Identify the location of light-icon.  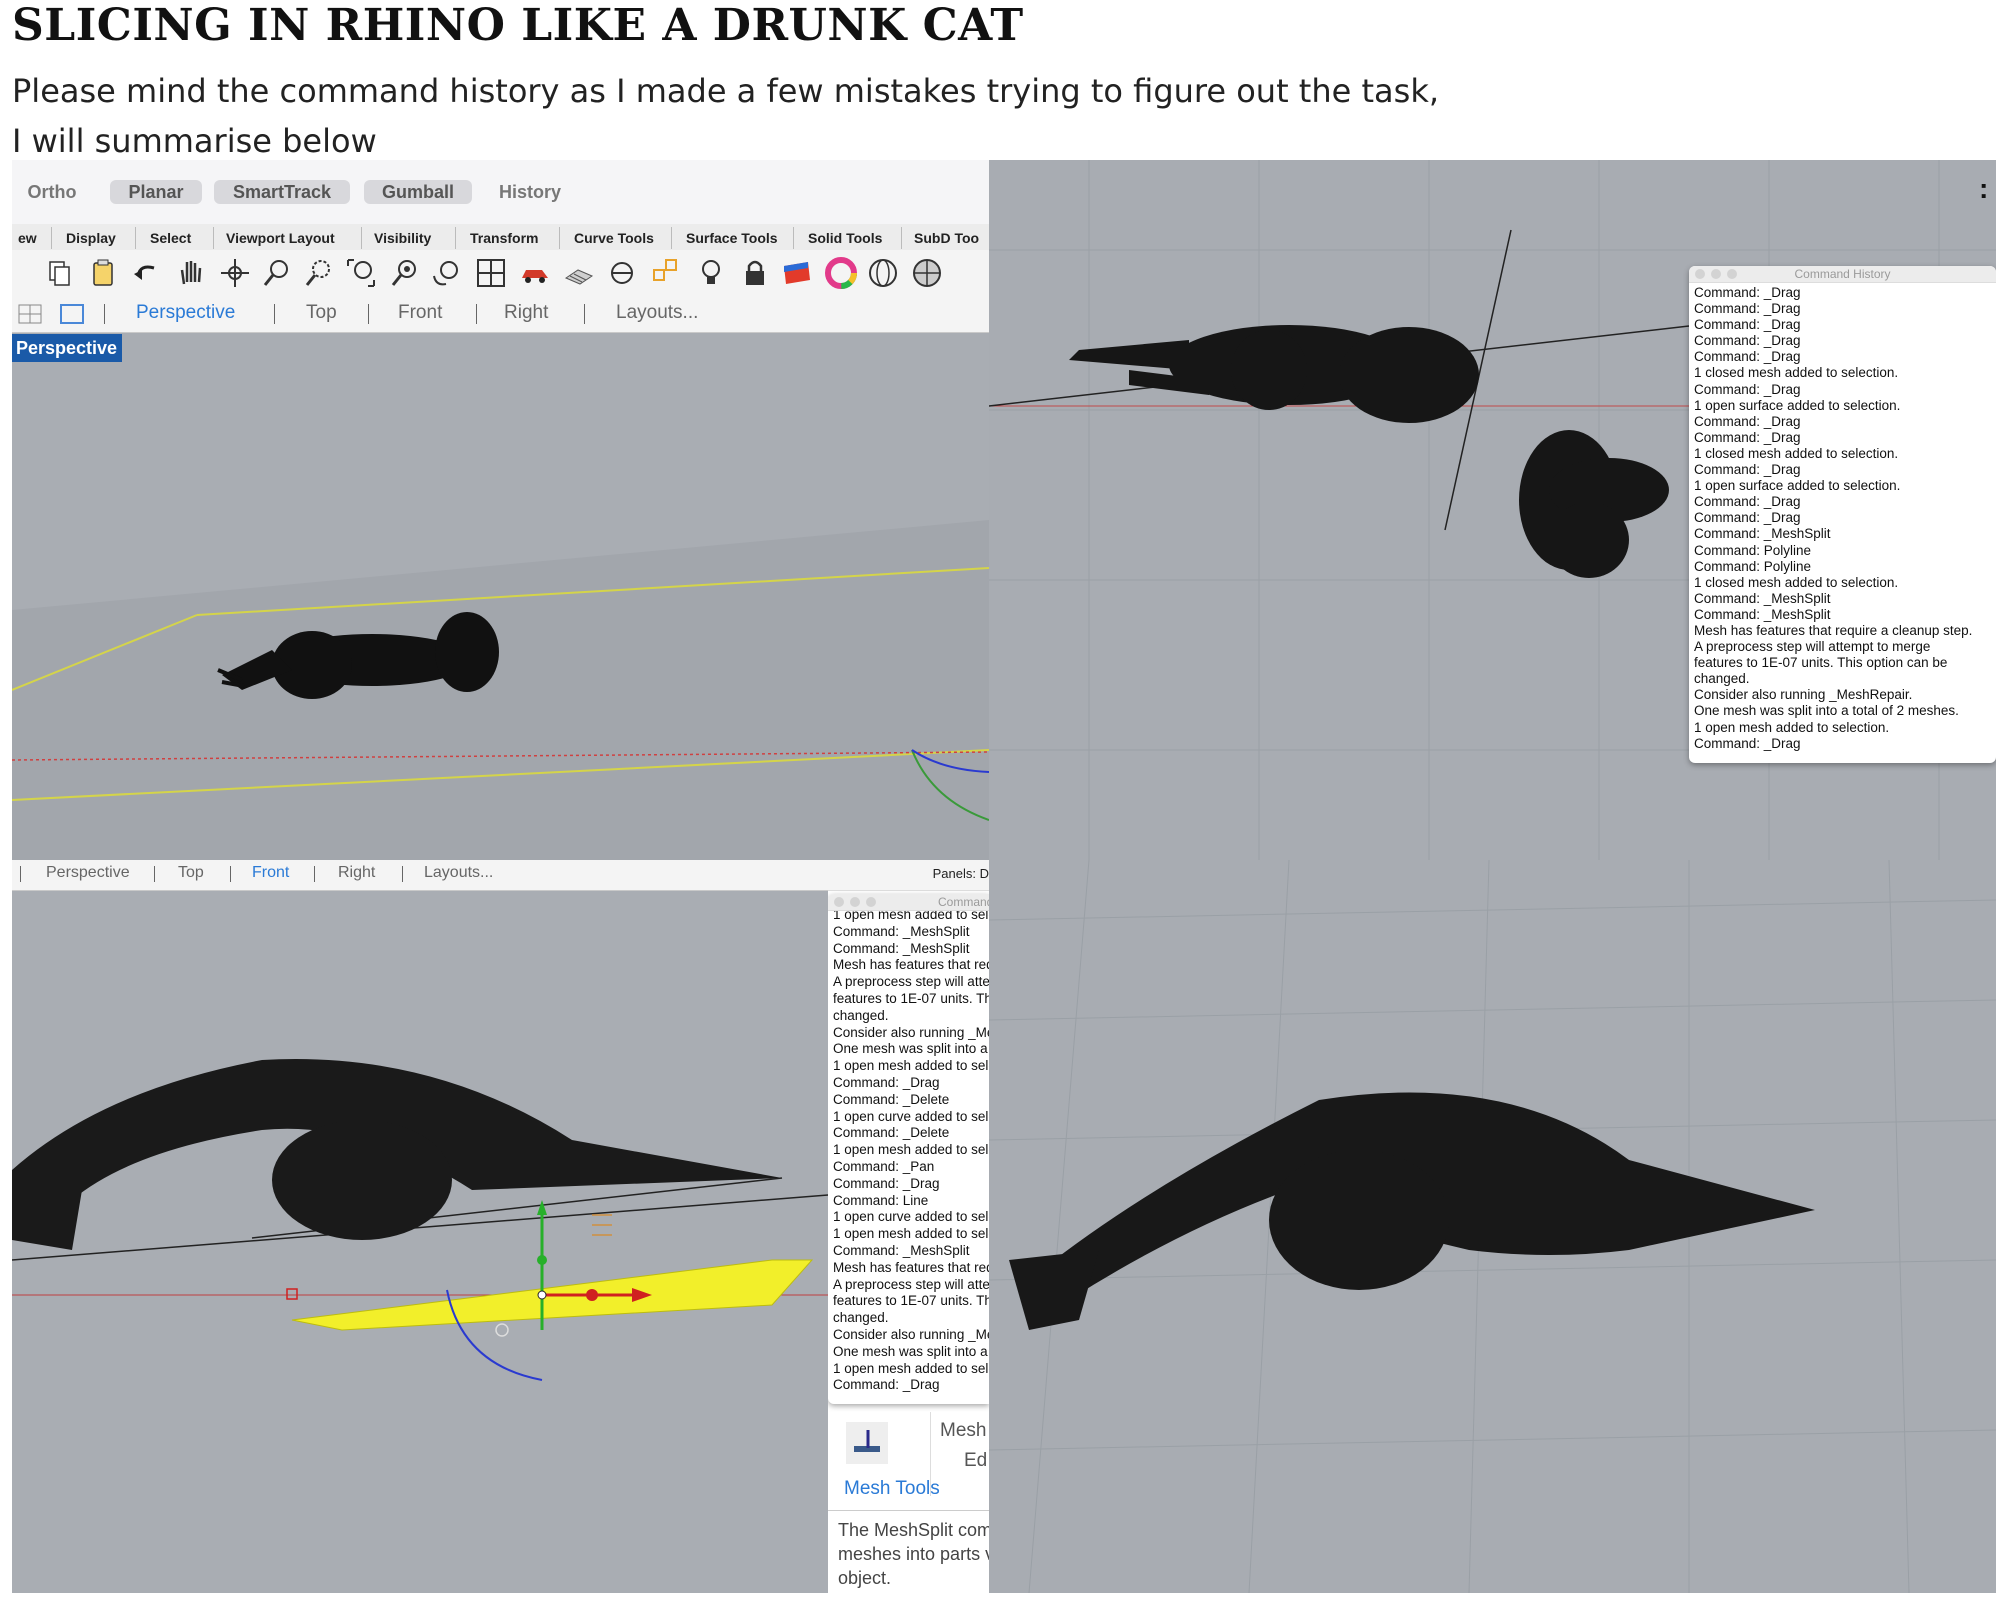
(711, 273).